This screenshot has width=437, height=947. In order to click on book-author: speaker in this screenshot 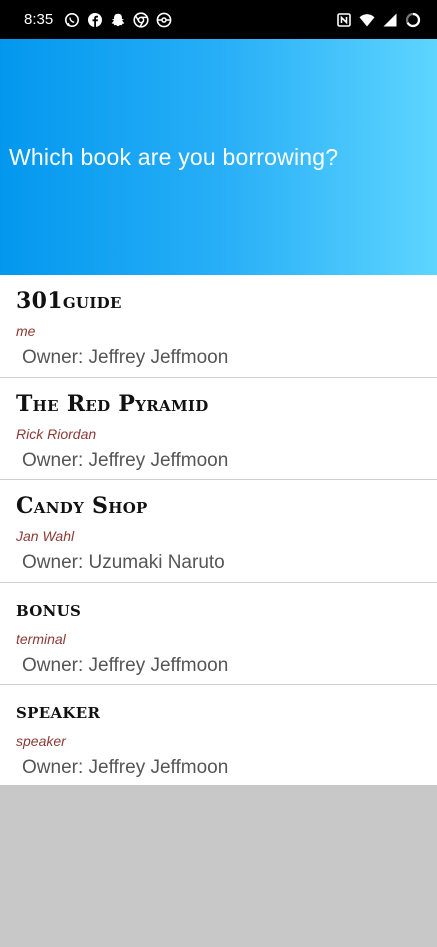, I will do `click(41, 741)`.